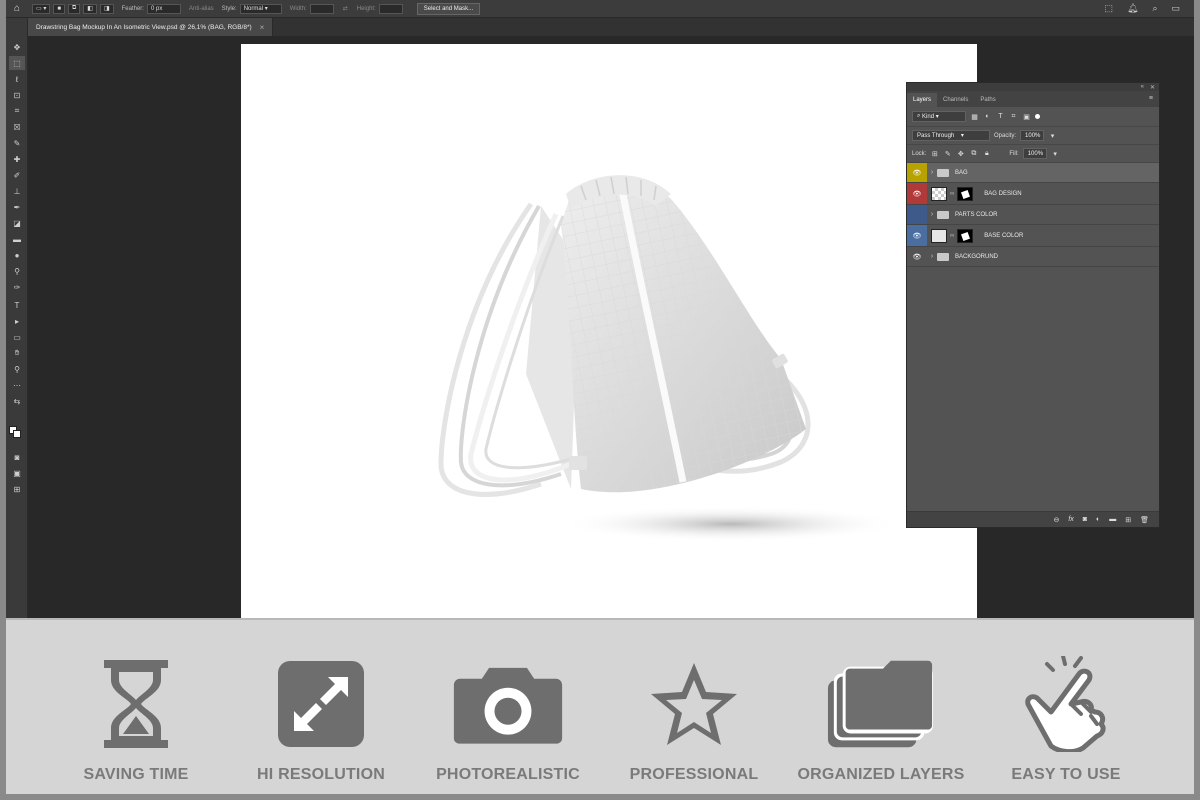 This screenshot has height=800, width=1200. Describe the element at coordinates (59, 8) in the screenshot. I see `new-selection-icon: ■` at that location.